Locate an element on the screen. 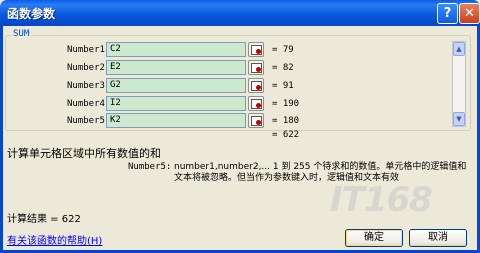 The height and width of the screenshot is (253, 480). scroll-down-arrow-icon: ▼ is located at coordinates (459, 119).